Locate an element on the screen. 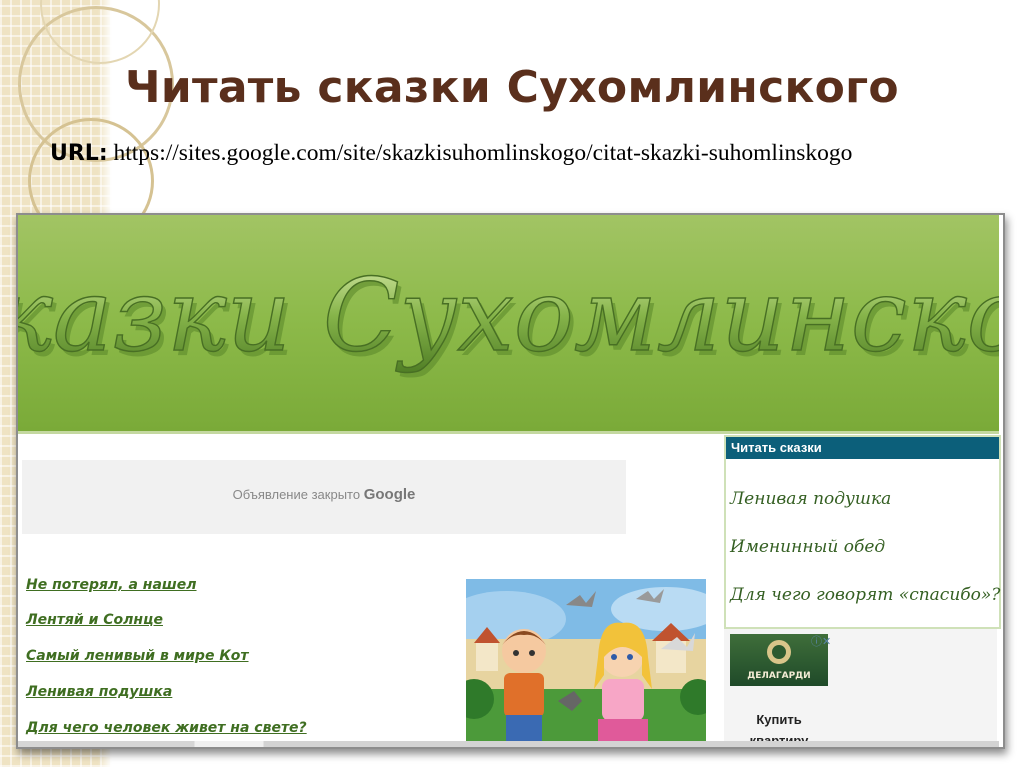 Image resolution: width=1024 pixels, height=767 pixels. url-label: URL: is located at coordinates (79, 153).